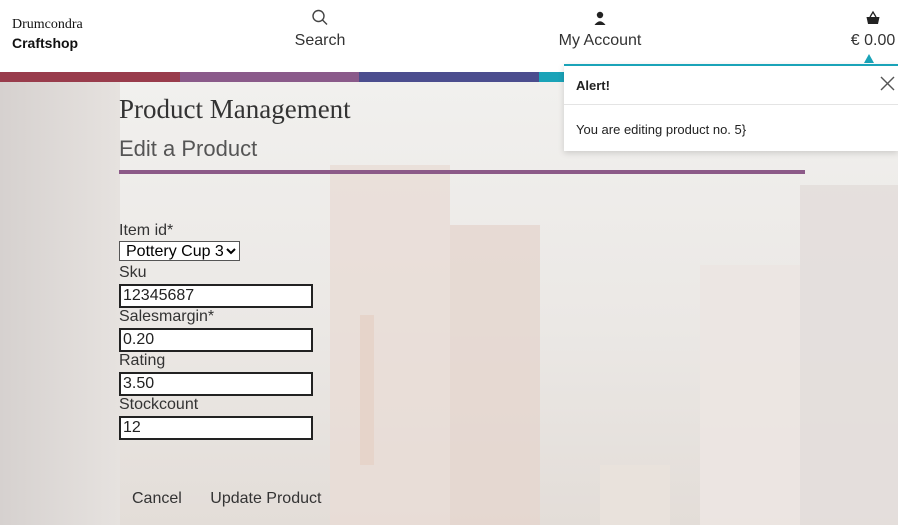 The height and width of the screenshot is (525, 898). What do you see at coordinates (216, 340) in the screenshot?
I see `salesmargin-input` at bounding box center [216, 340].